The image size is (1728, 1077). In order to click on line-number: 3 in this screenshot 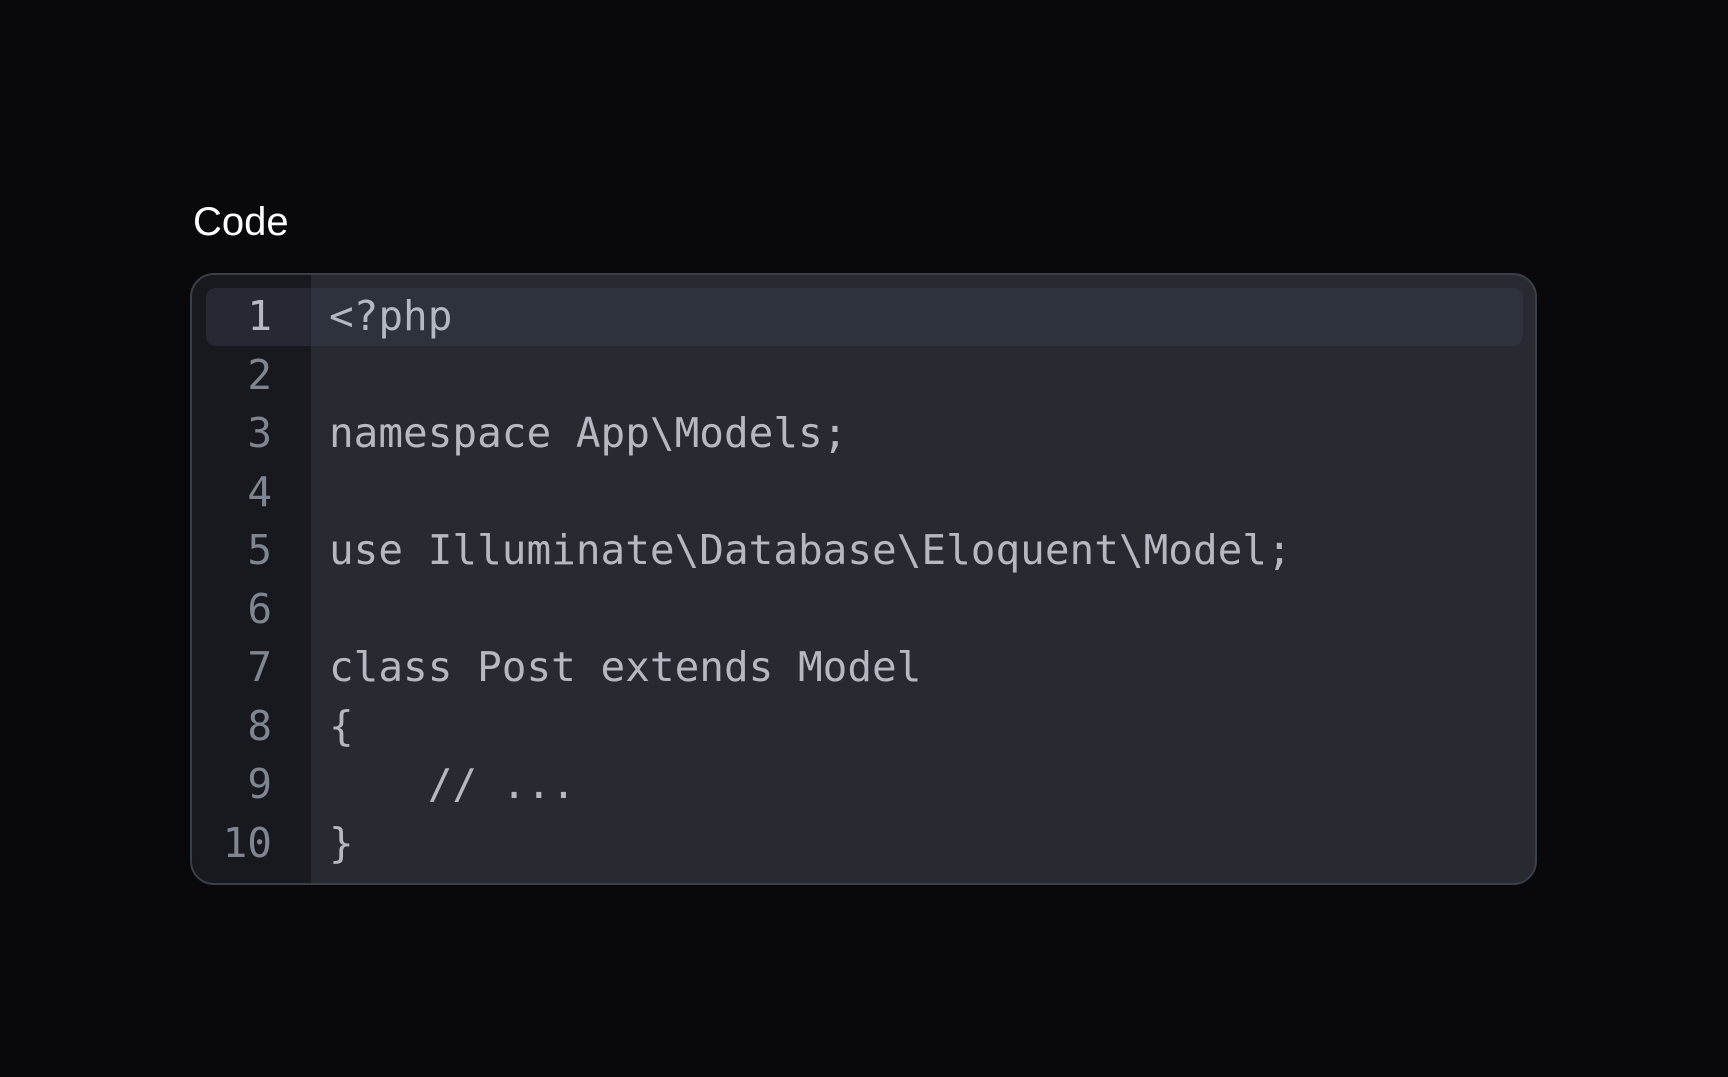, I will do `click(259, 433)`.